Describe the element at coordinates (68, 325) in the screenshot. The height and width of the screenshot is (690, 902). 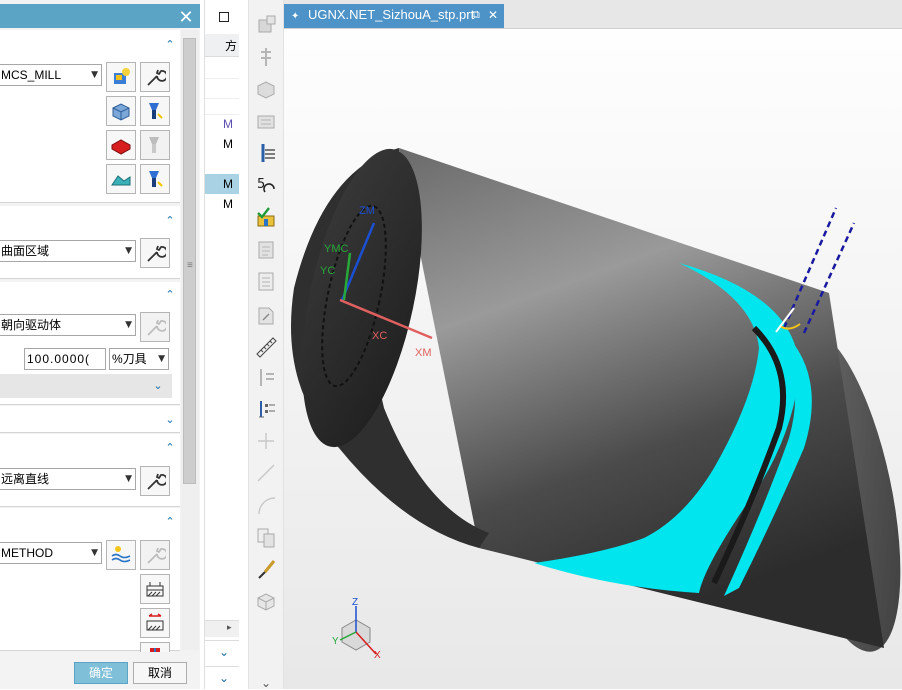
I see `projection-vector-select: 朝向驱动体 ▼` at that location.